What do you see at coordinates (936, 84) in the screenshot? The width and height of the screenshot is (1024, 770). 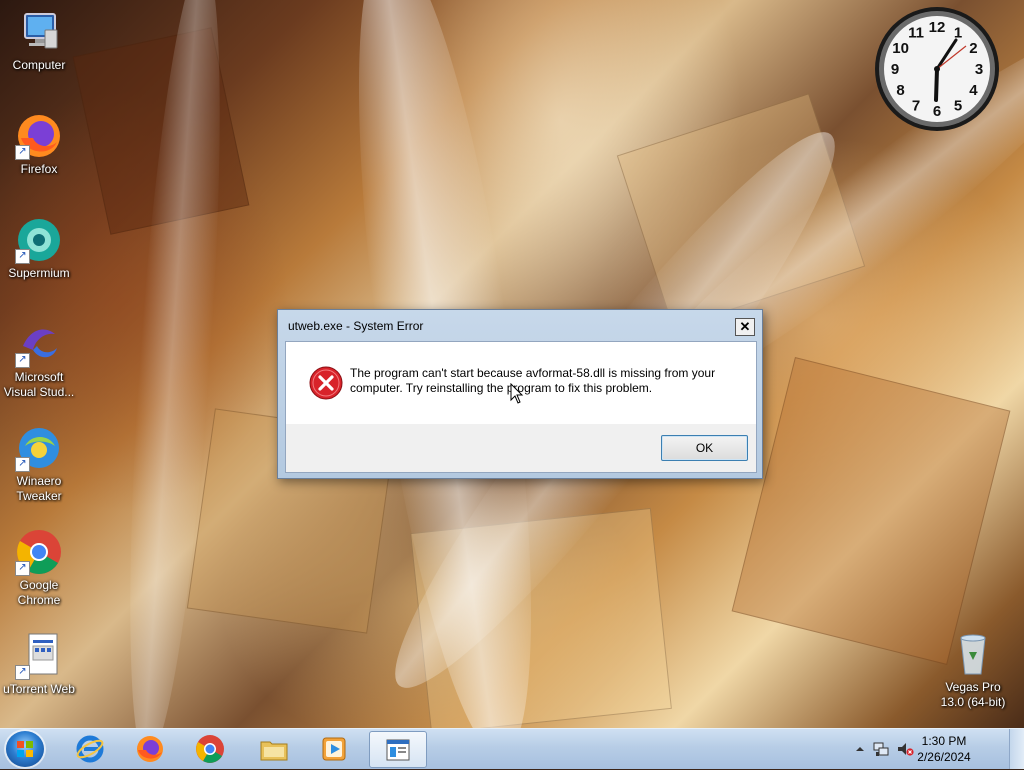 I see `hour-hand` at bounding box center [936, 84].